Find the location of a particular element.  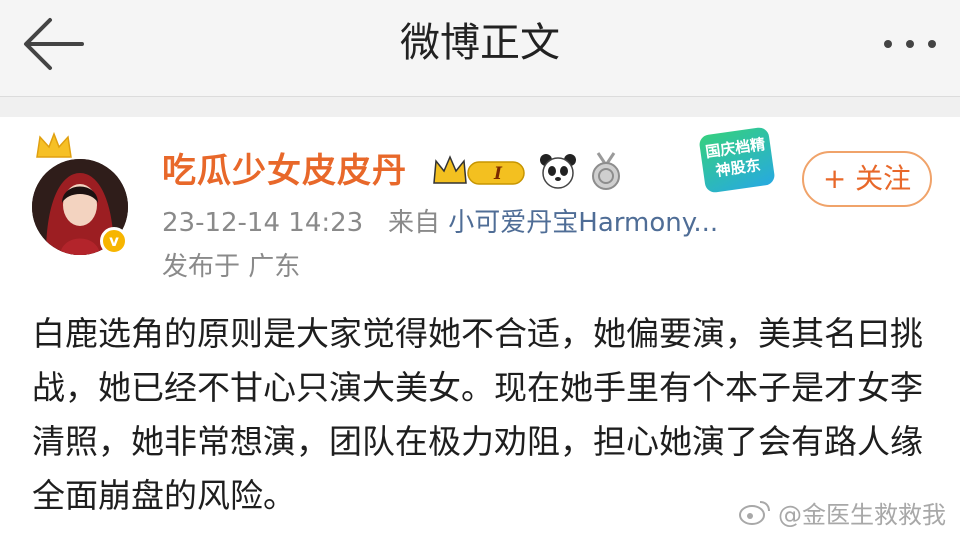

post-location: 发布于 广东 is located at coordinates (231, 267).